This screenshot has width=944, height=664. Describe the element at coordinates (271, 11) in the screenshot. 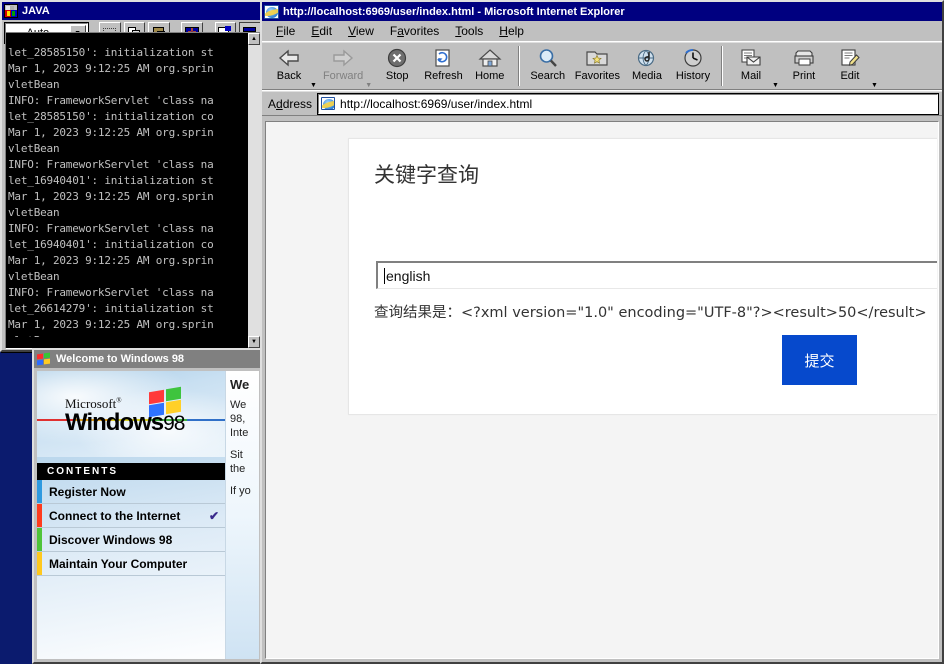

I see `internet-explorer-icon` at that location.